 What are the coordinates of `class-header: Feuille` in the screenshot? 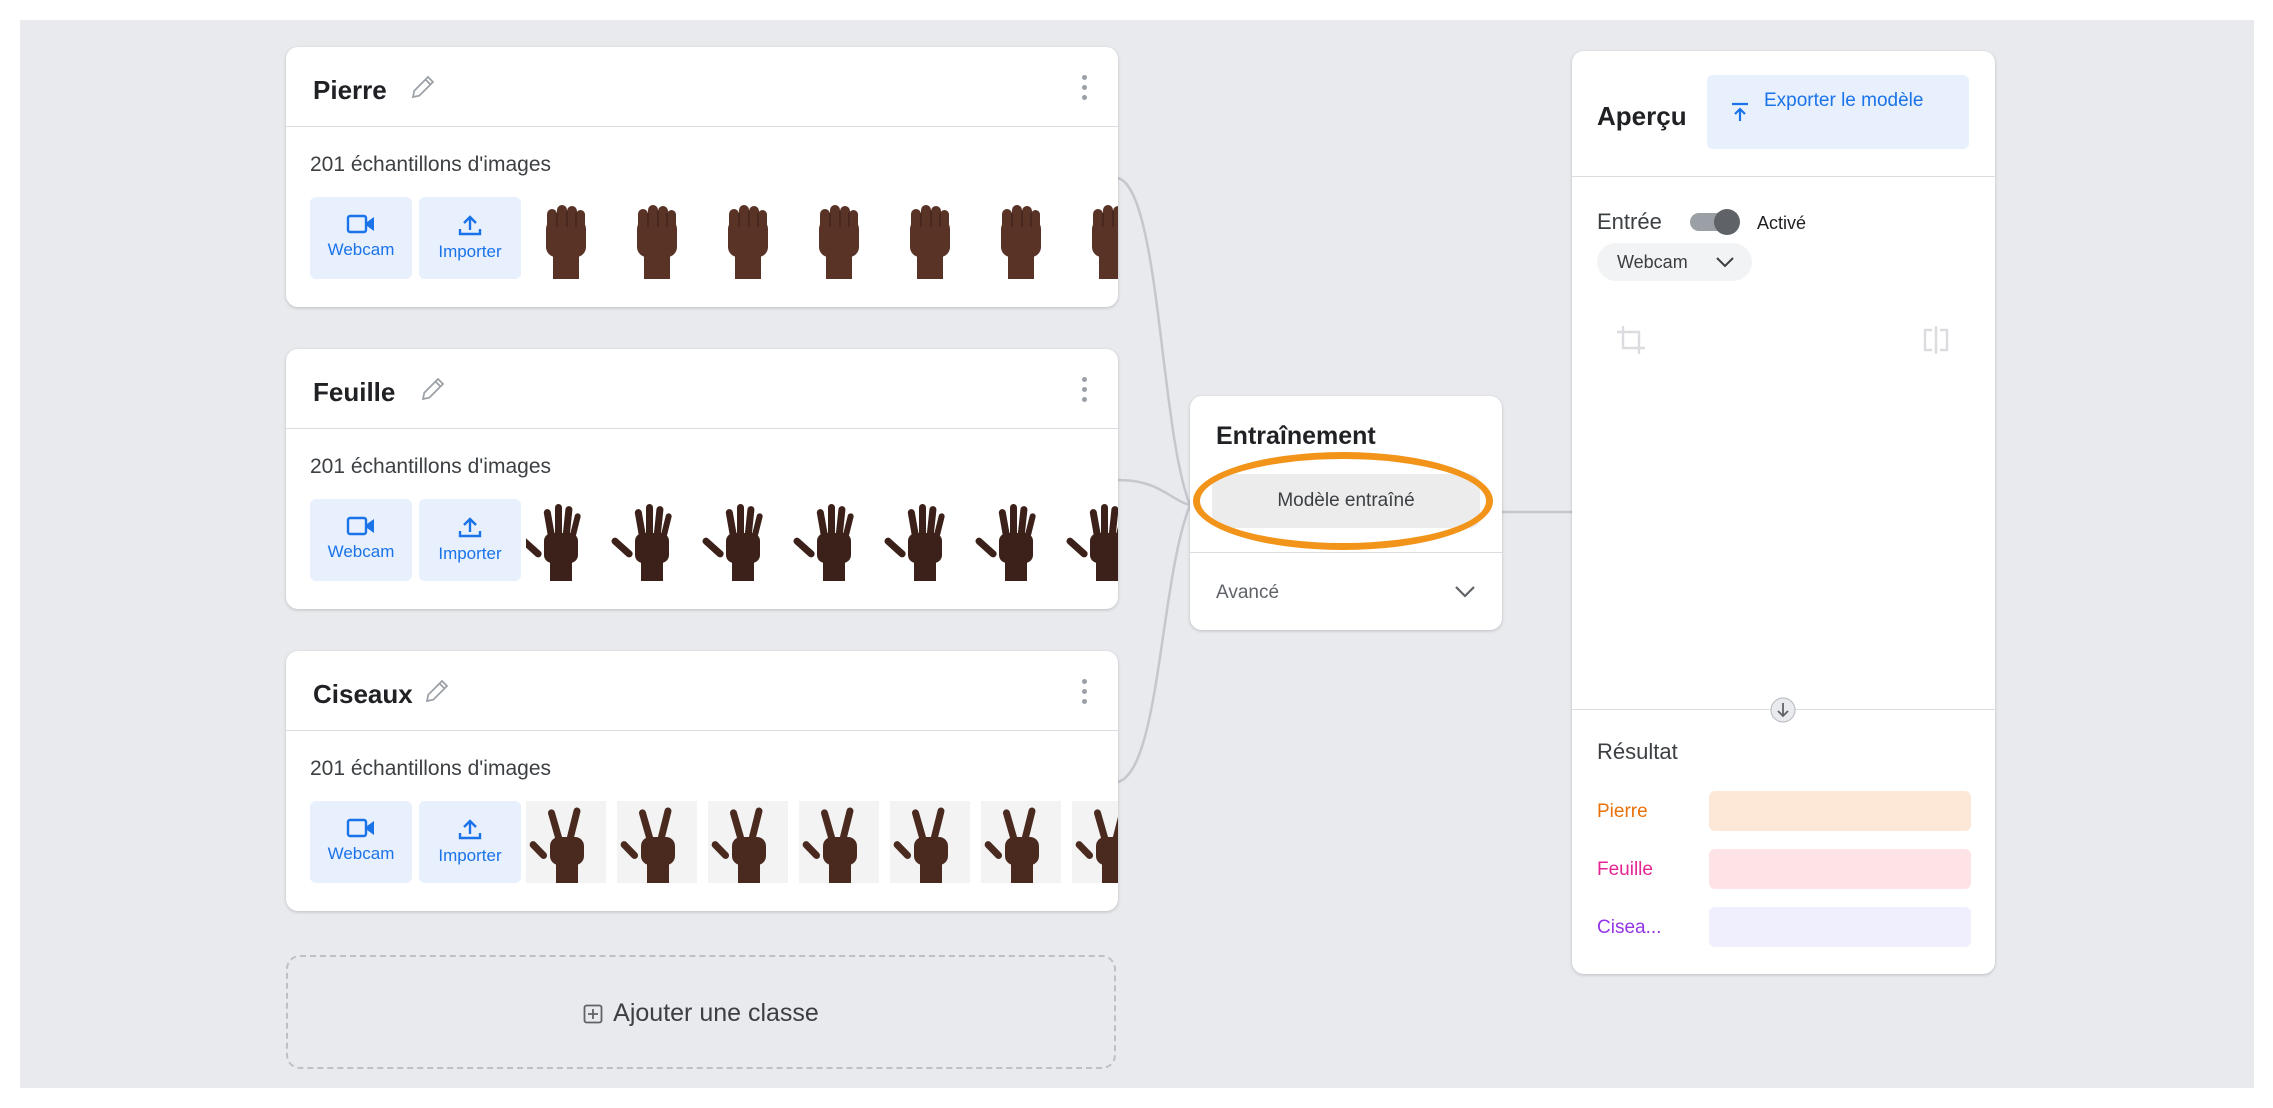 It's located at (702, 389).